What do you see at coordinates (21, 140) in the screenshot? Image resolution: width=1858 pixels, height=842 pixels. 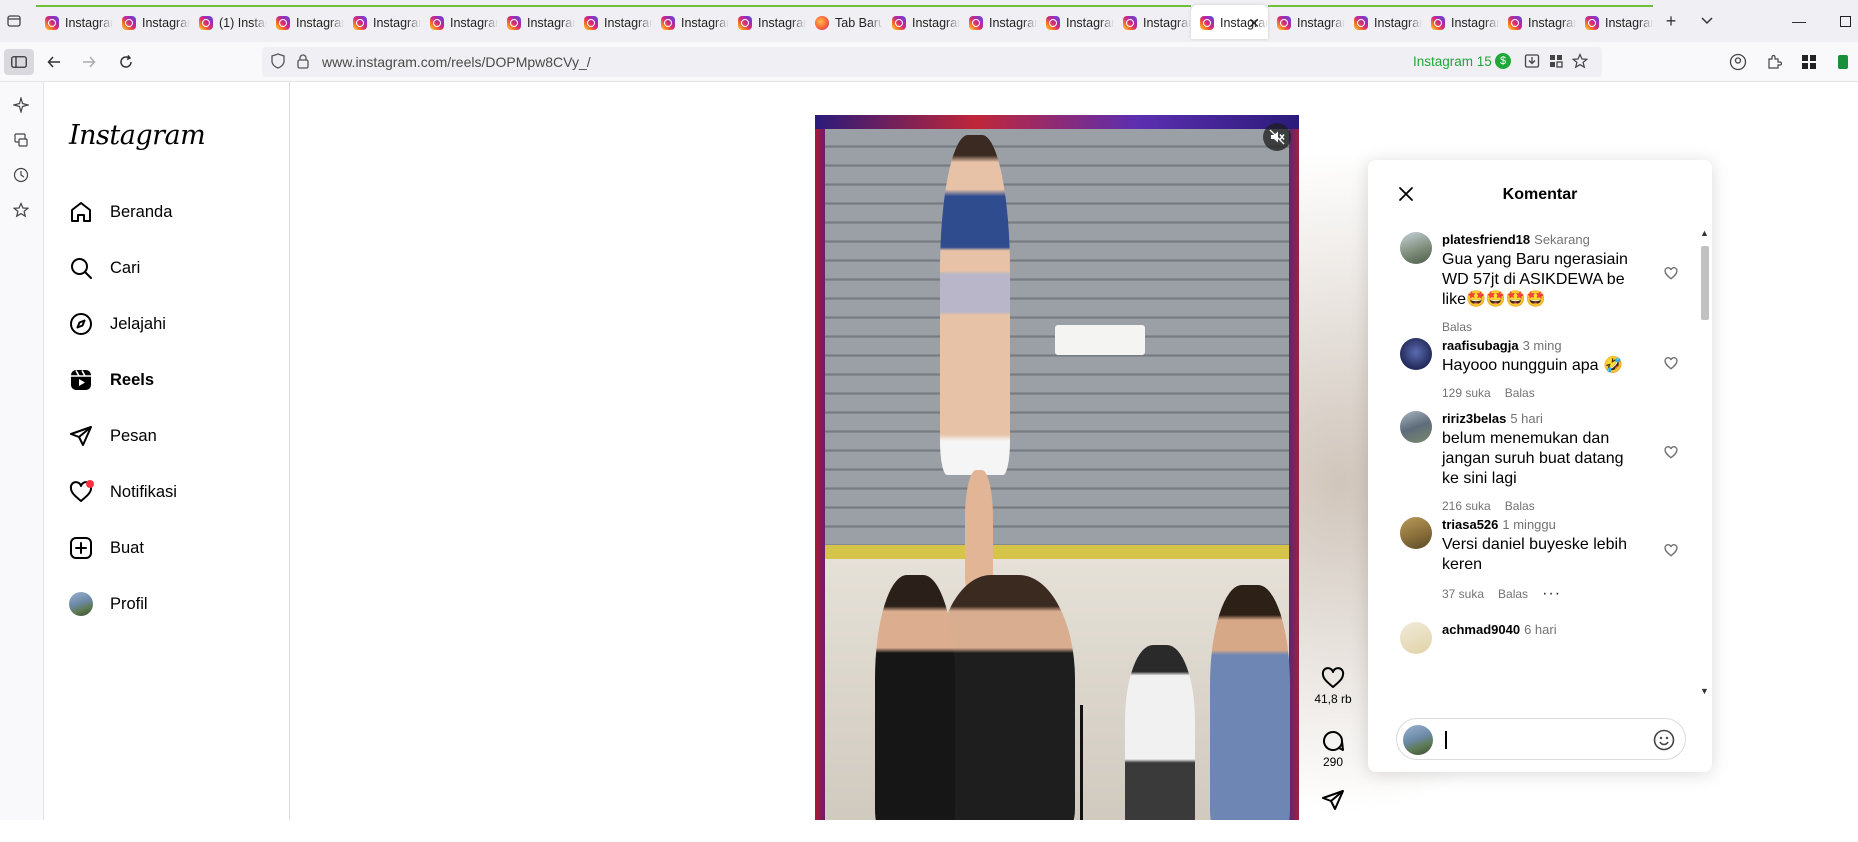 I see `synced-tabs-icon` at bounding box center [21, 140].